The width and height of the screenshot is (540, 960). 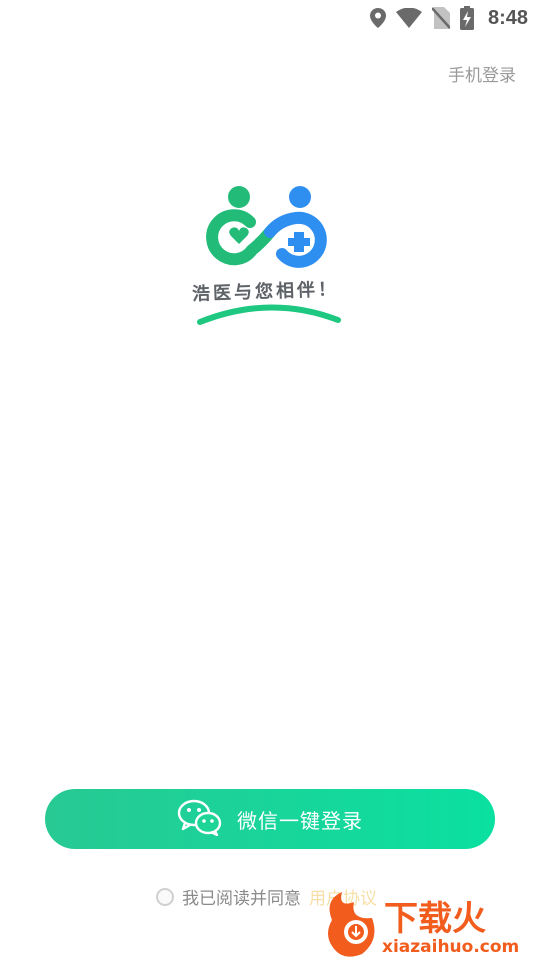 I want to click on watermark-brand: 下载火, so click(x=435, y=919).